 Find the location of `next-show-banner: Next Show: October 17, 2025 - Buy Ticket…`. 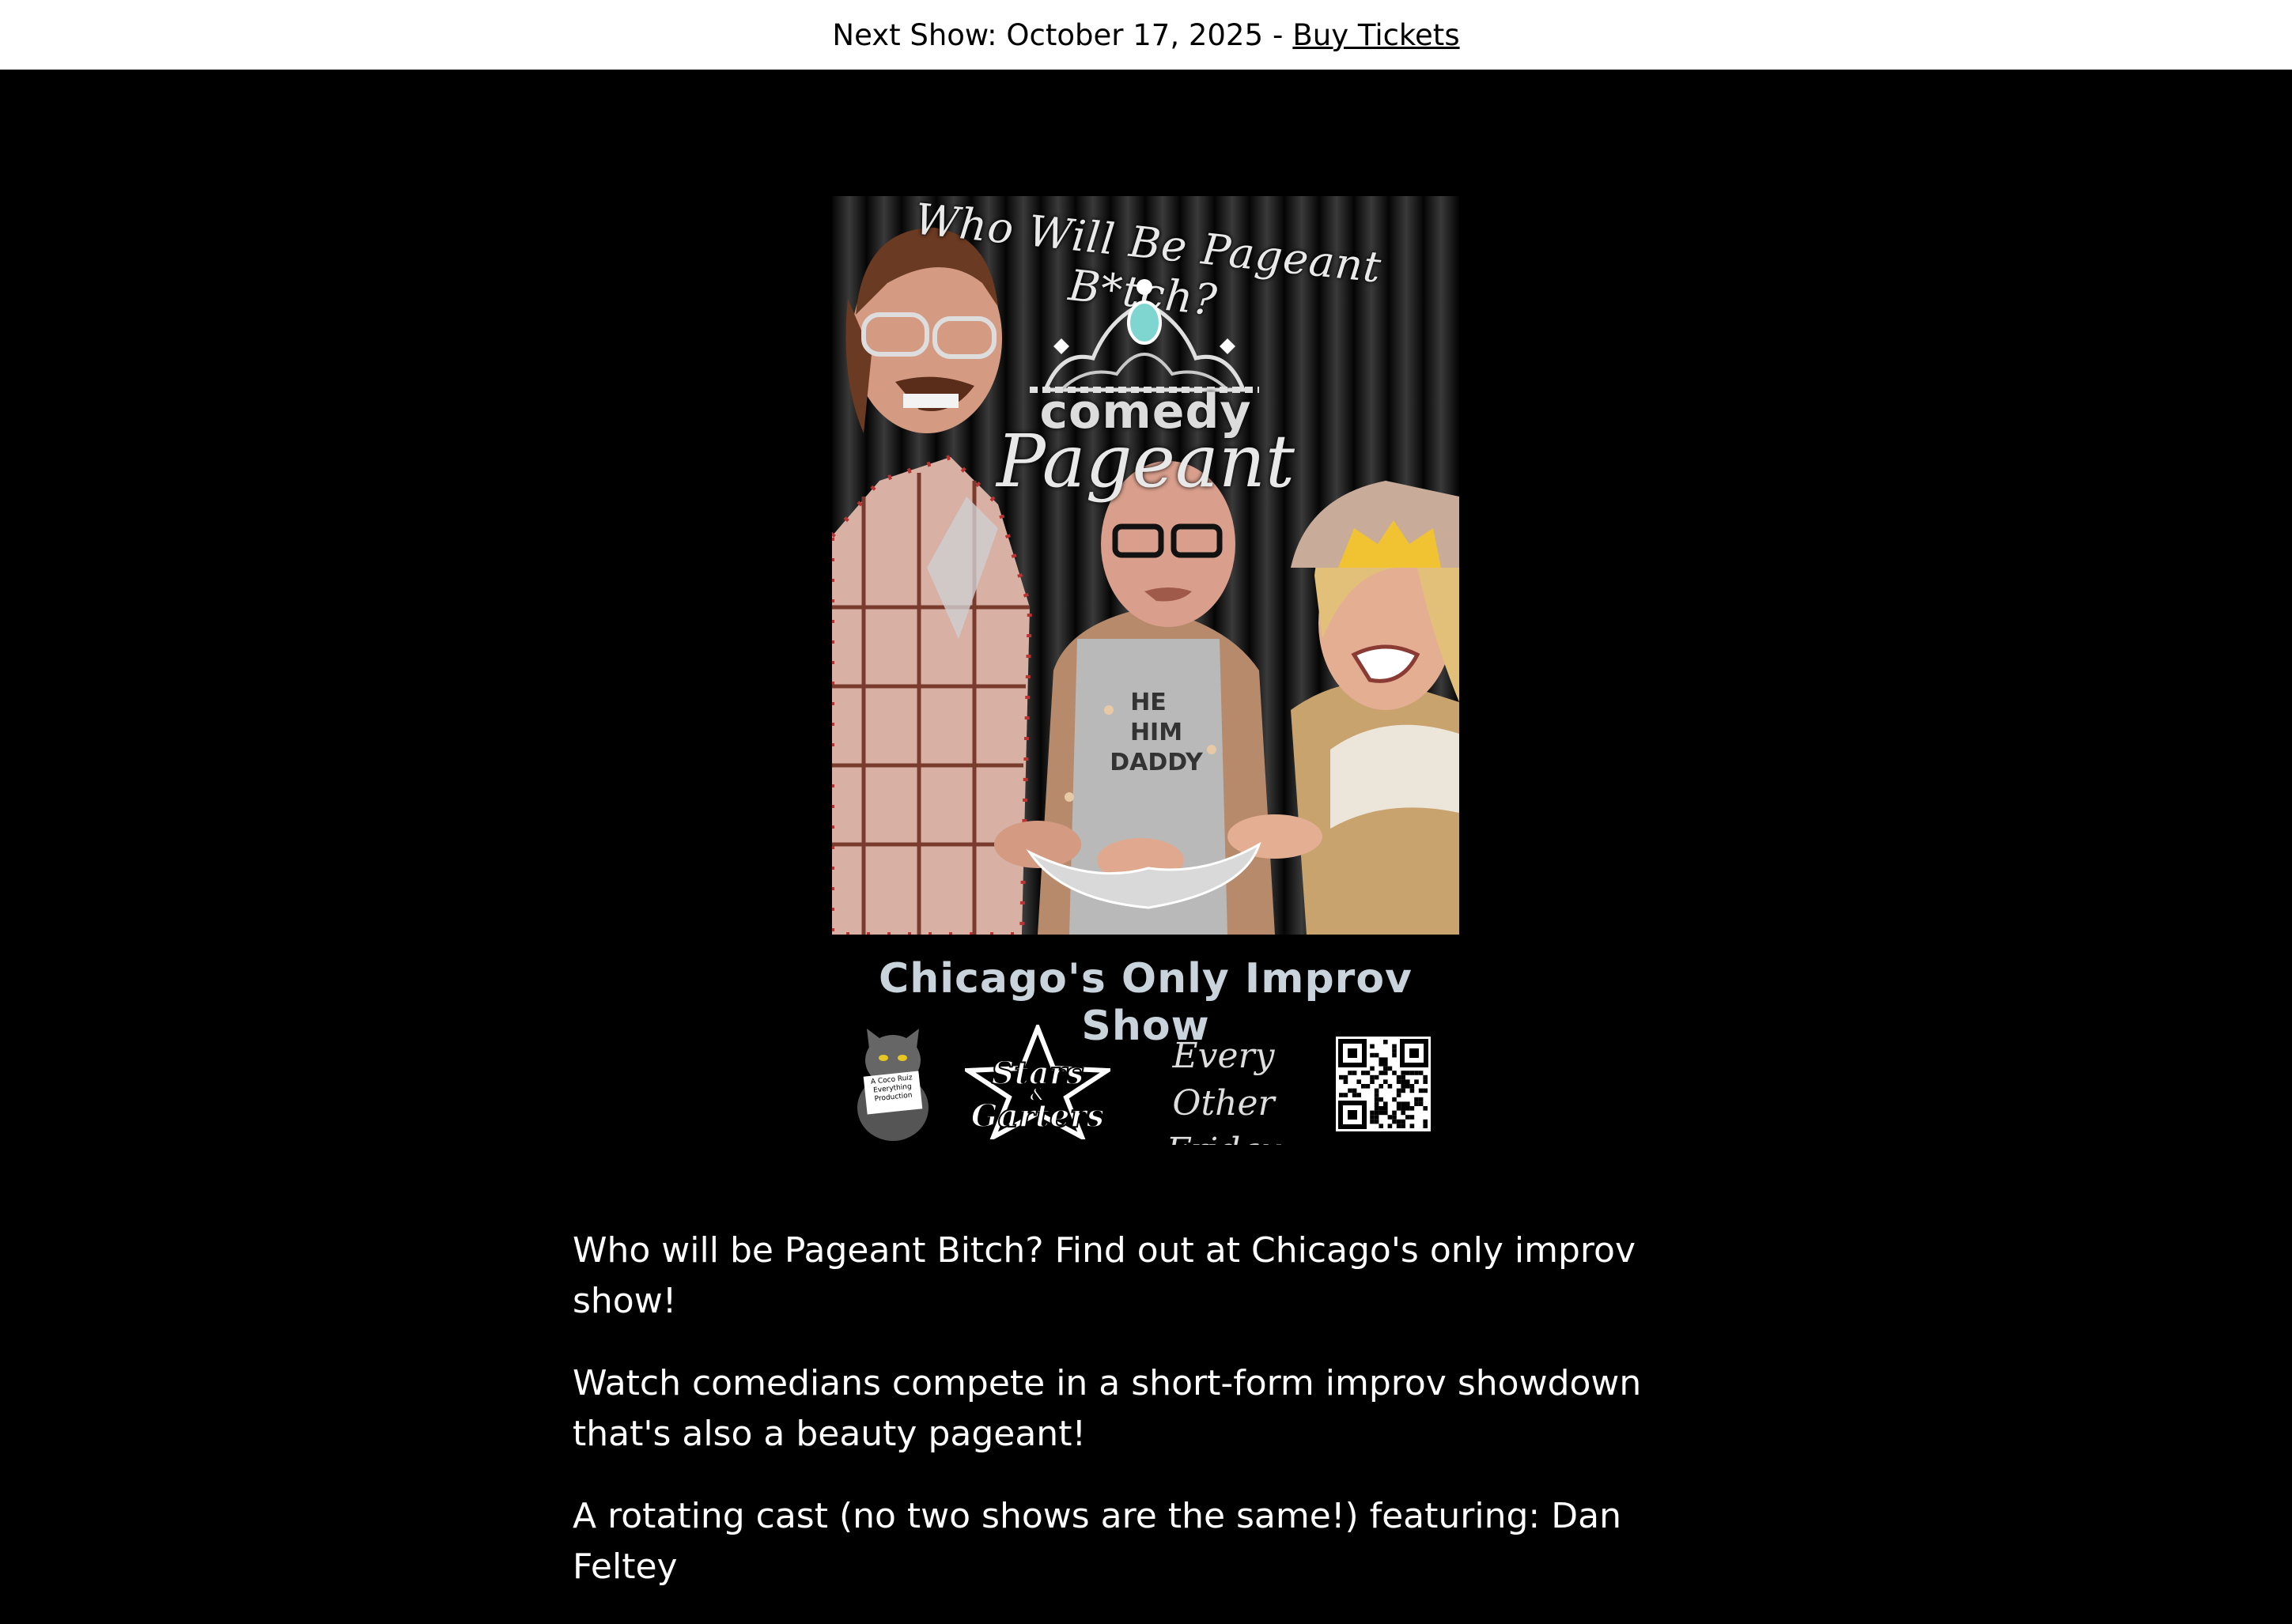

next-show-banner: Next Show: October 17, 2025 - Buy Ticket… is located at coordinates (1146, 35).